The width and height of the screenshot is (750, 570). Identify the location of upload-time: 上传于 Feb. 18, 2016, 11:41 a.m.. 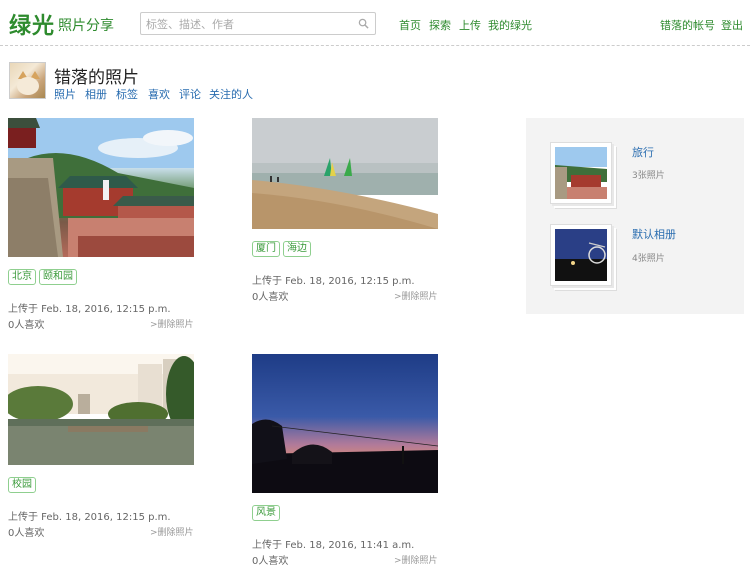
(333, 545).